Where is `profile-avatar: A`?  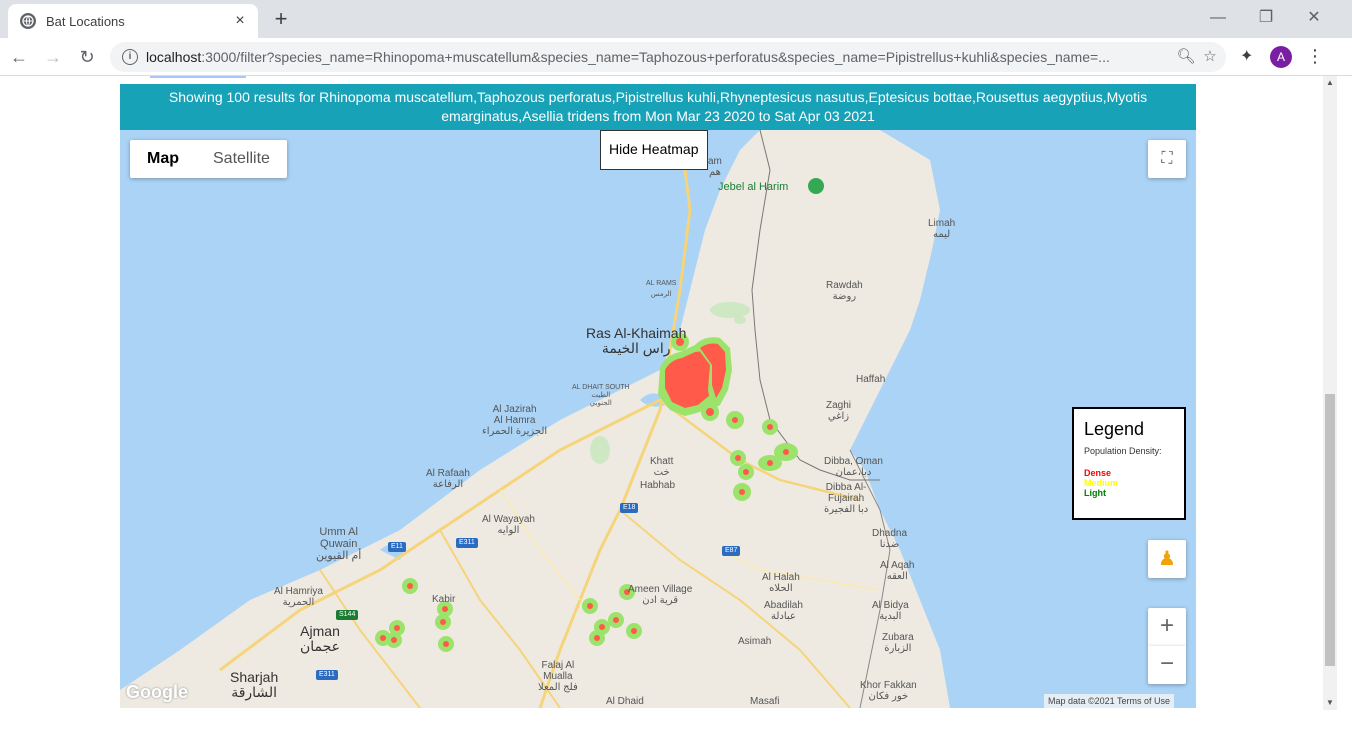 profile-avatar: A is located at coordinates (1281, 57).